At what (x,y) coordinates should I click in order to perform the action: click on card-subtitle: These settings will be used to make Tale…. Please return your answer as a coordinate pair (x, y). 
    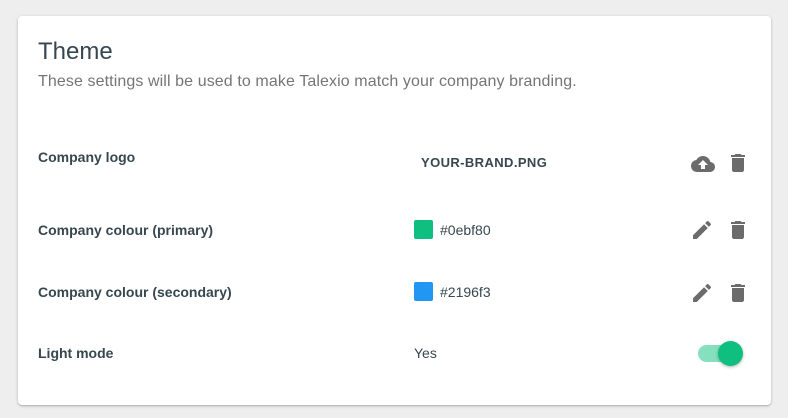
    Looking at the image, I should click on (307, 81).